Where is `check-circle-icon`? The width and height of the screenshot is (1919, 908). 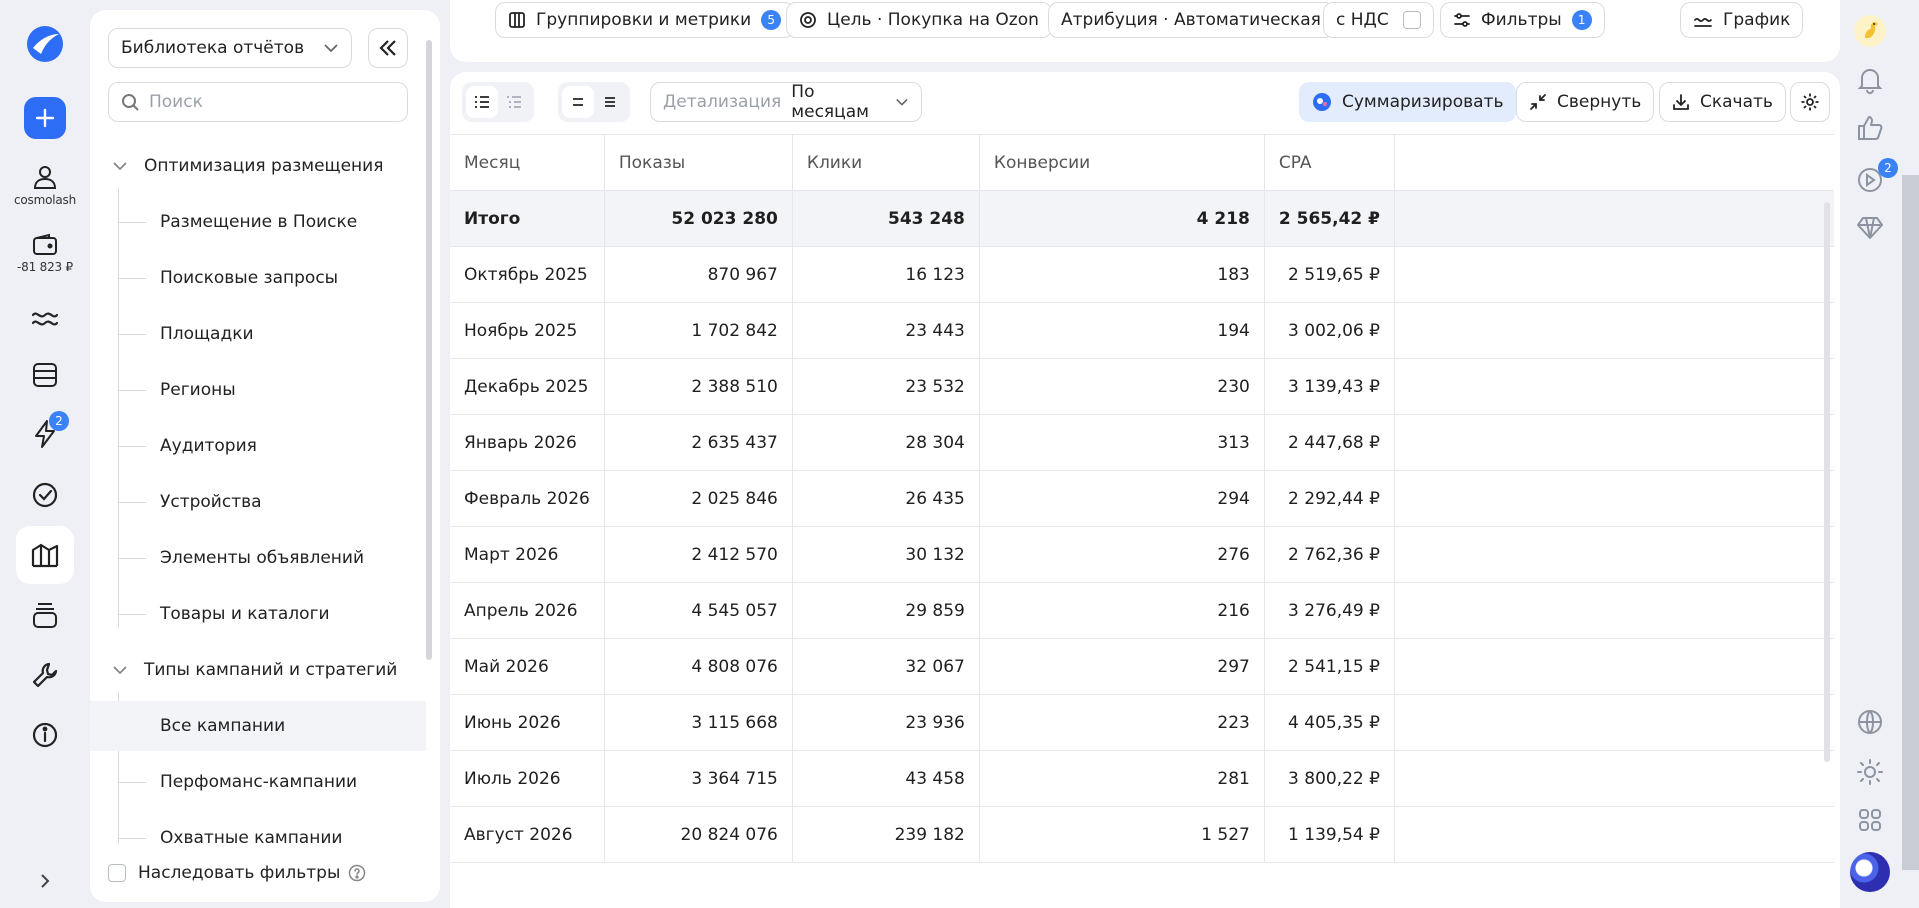 check-circle-icon is located at coordinates (45, 495).